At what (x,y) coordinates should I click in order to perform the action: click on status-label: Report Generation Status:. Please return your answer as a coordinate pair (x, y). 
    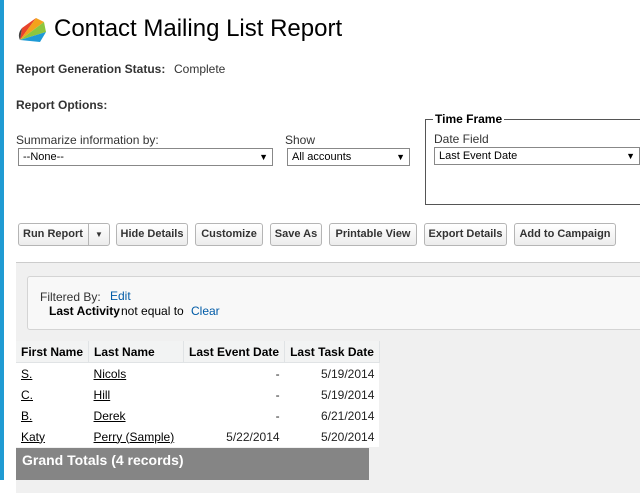
    Looking at the image, I should click on (91, 69).